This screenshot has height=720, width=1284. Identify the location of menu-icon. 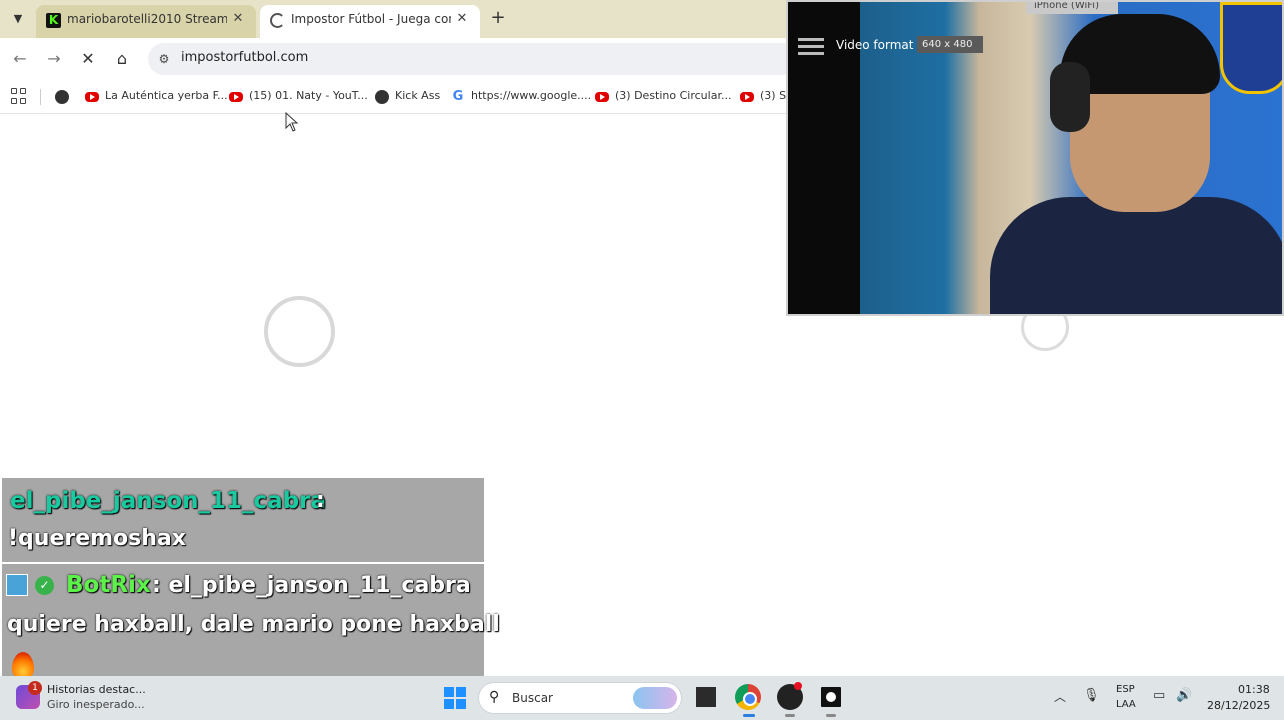
(811, 47).